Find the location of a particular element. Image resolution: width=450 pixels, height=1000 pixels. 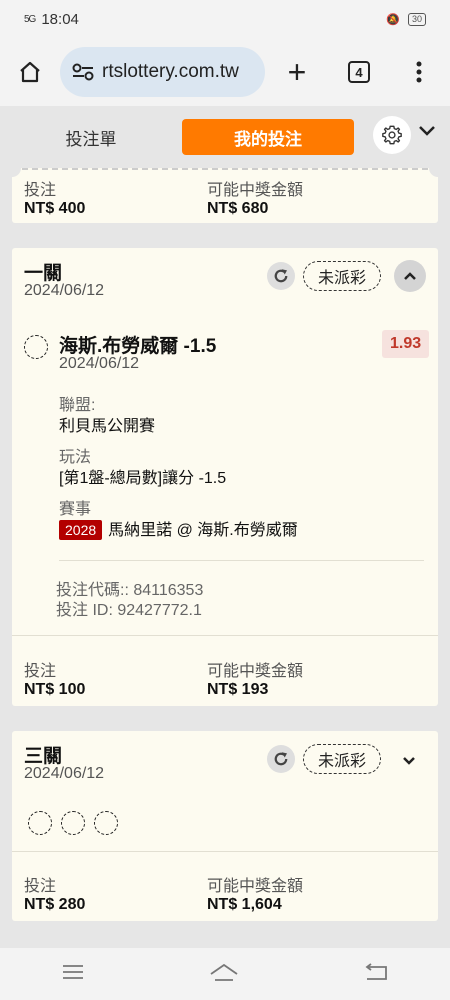

payout-value: NT$ 193 is located at coordinates (238, 689).